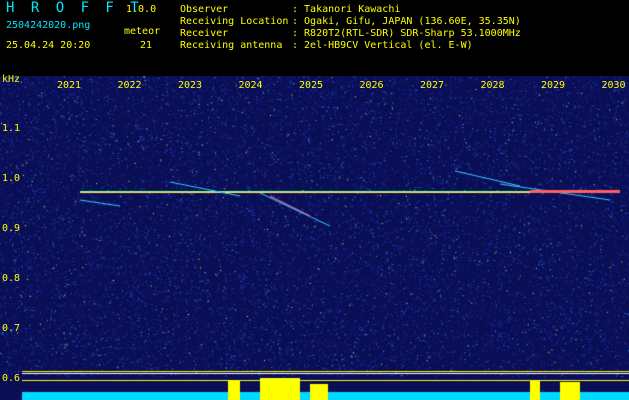 Image resolution: width=629 pixels, height=400 pixels. I want to click on x-tick-label: 2028, so click(492, 85).